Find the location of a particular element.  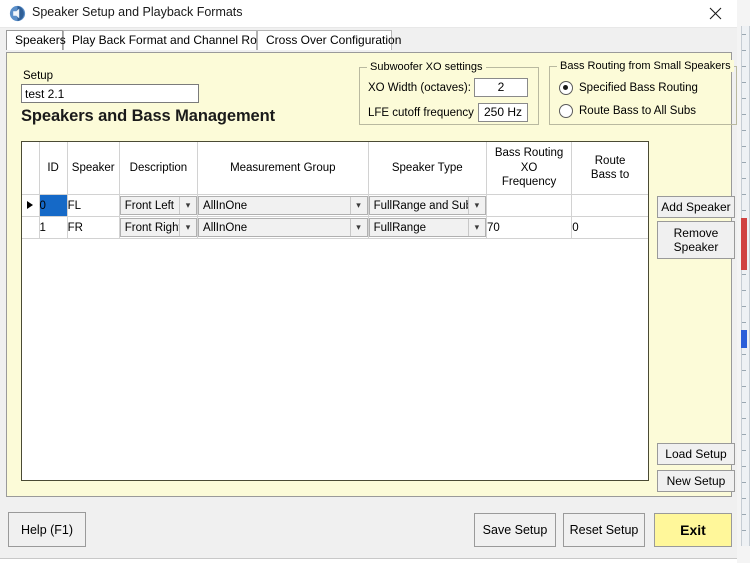

exit-button: Exit is located at coordinates (693, 530).